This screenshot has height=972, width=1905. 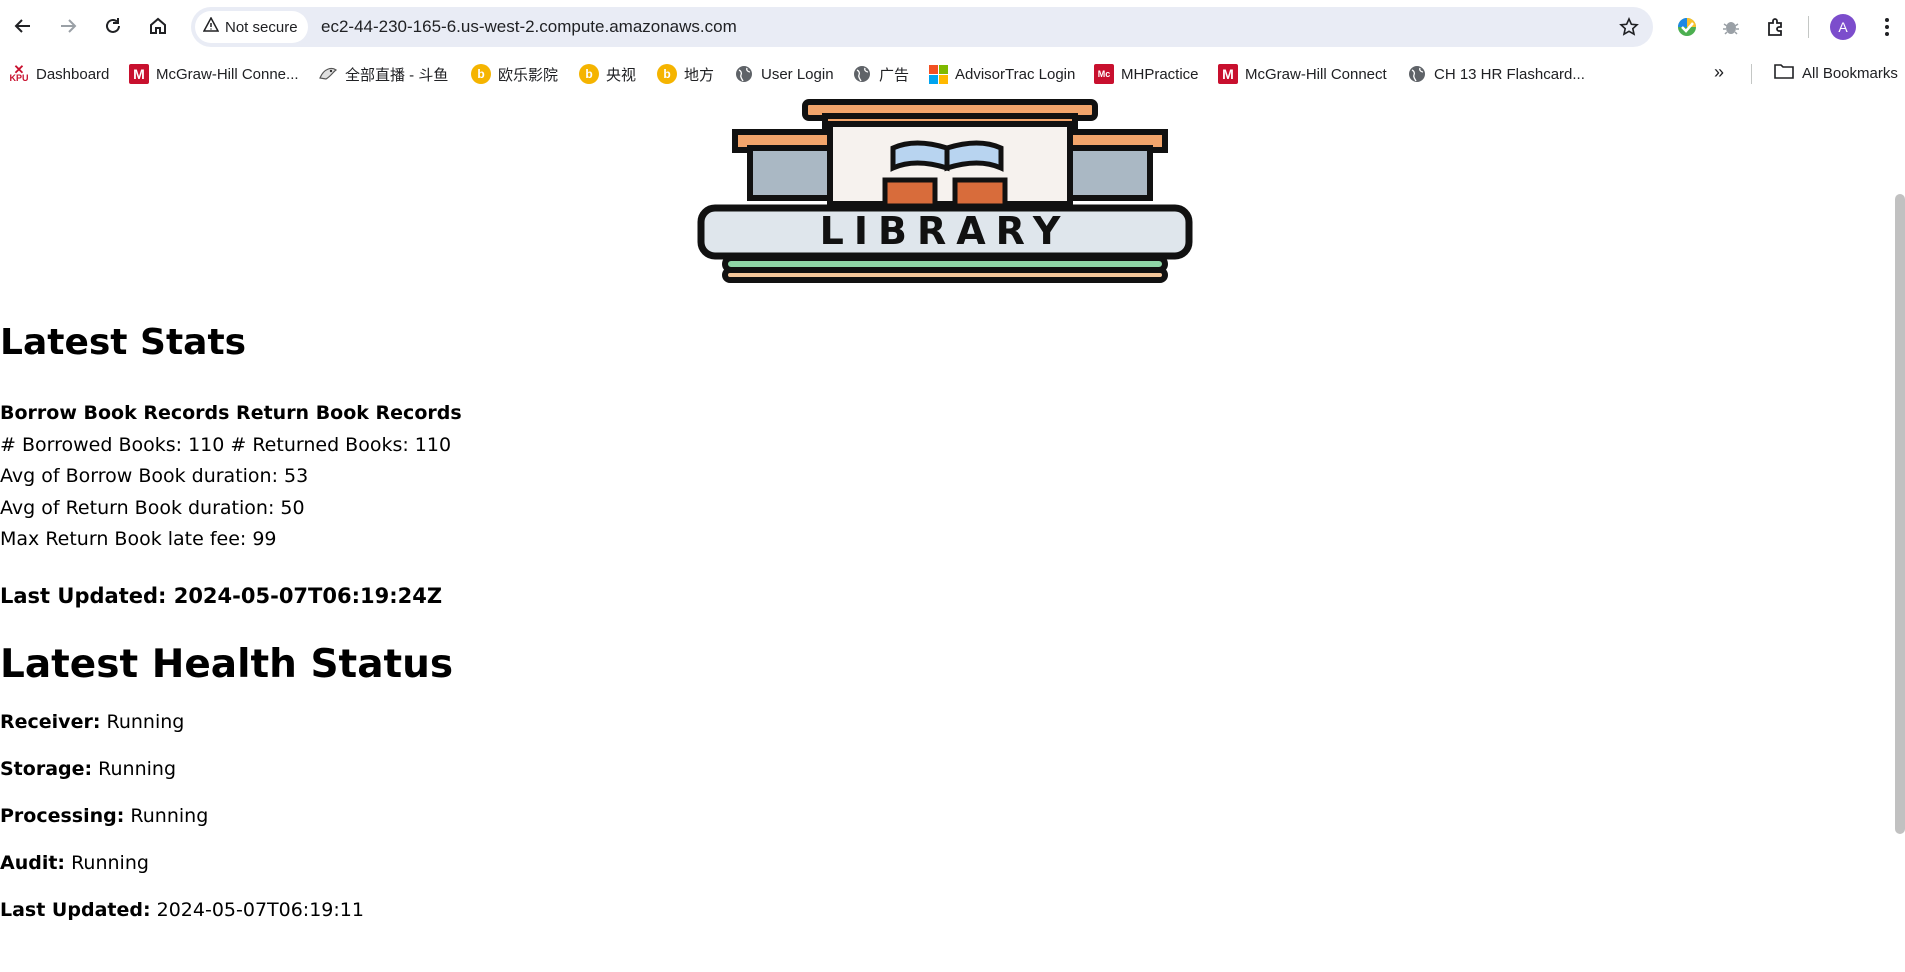 I want to click on health-label: Receiver:, so click(x=50, y=722).